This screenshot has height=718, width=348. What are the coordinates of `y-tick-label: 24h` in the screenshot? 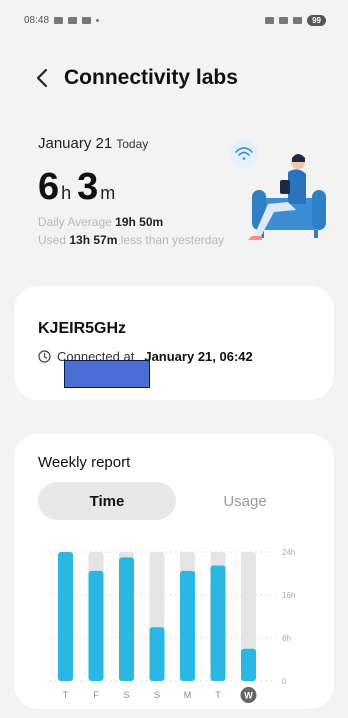 It's located at (288, 552).